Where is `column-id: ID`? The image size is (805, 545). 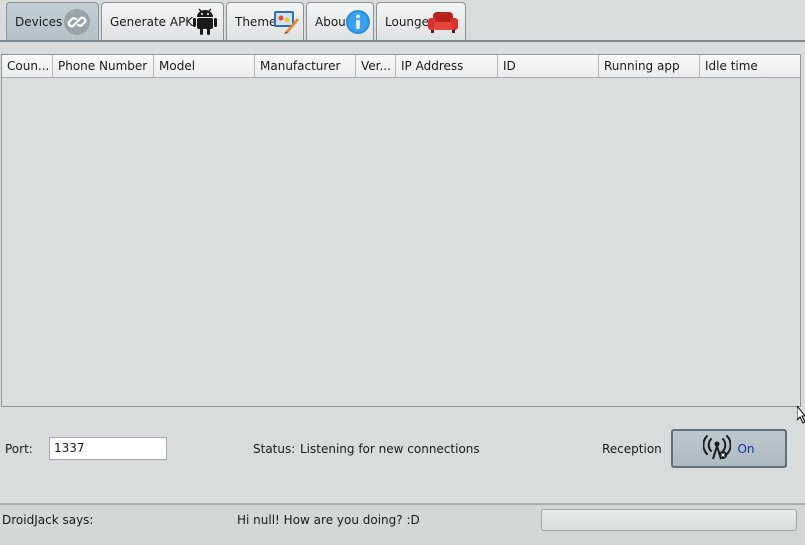
column-id: ID is located at coordinates (548, 66).